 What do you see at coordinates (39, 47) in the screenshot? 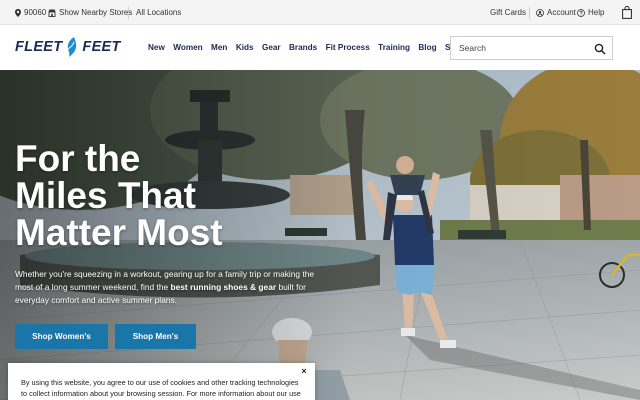
I see `logo-text-fleet: FLEET` at bounding box center [39, 47].